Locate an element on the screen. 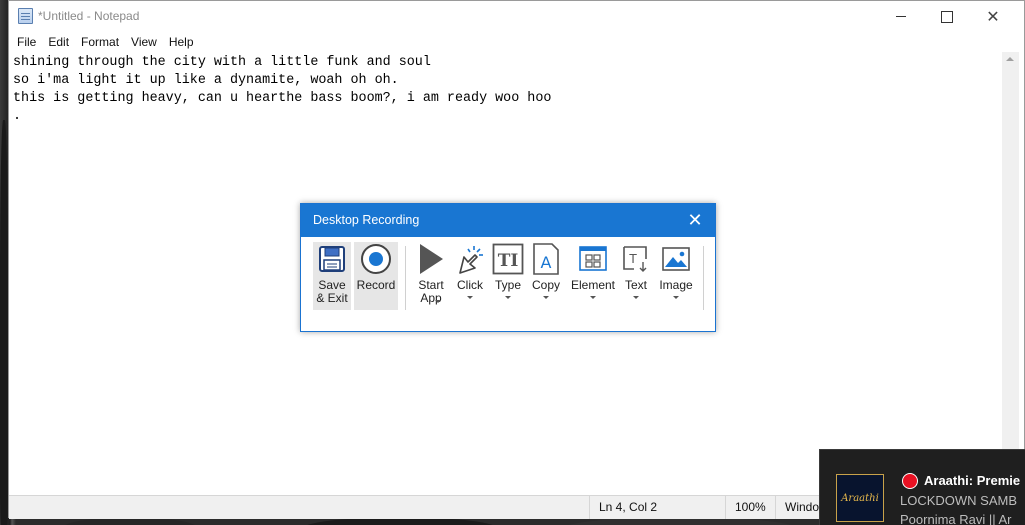  menu-help: Help is located at coordinates (181, 42).